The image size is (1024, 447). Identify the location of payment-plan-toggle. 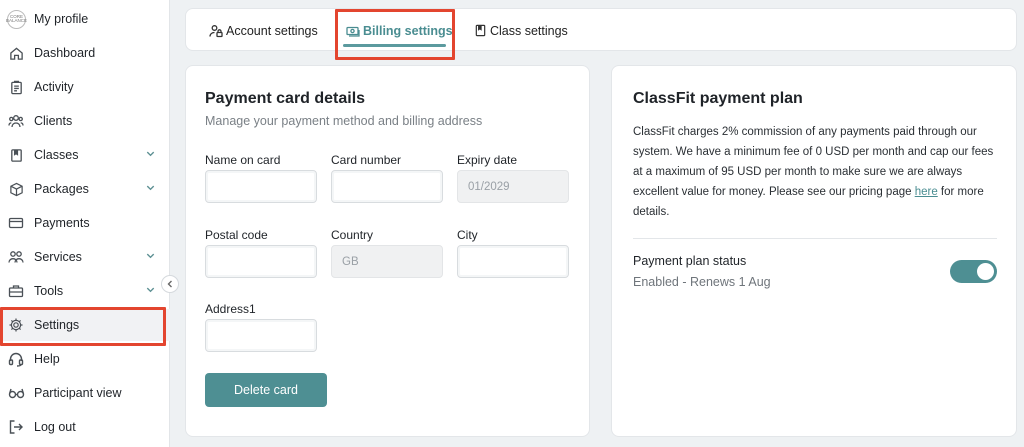
(973, 271).